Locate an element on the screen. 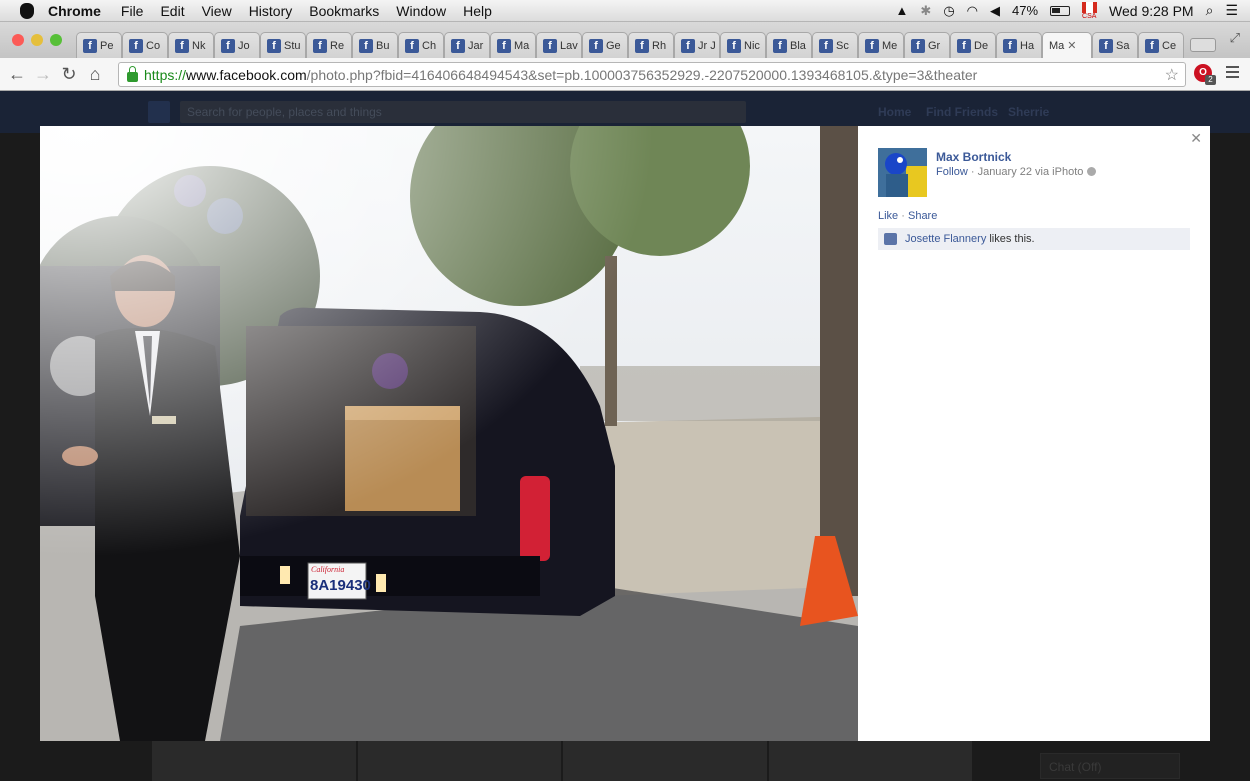 The height and width of the screenshot is (781, 1250). follow-link: Follow is located at coordinates (952, 172).